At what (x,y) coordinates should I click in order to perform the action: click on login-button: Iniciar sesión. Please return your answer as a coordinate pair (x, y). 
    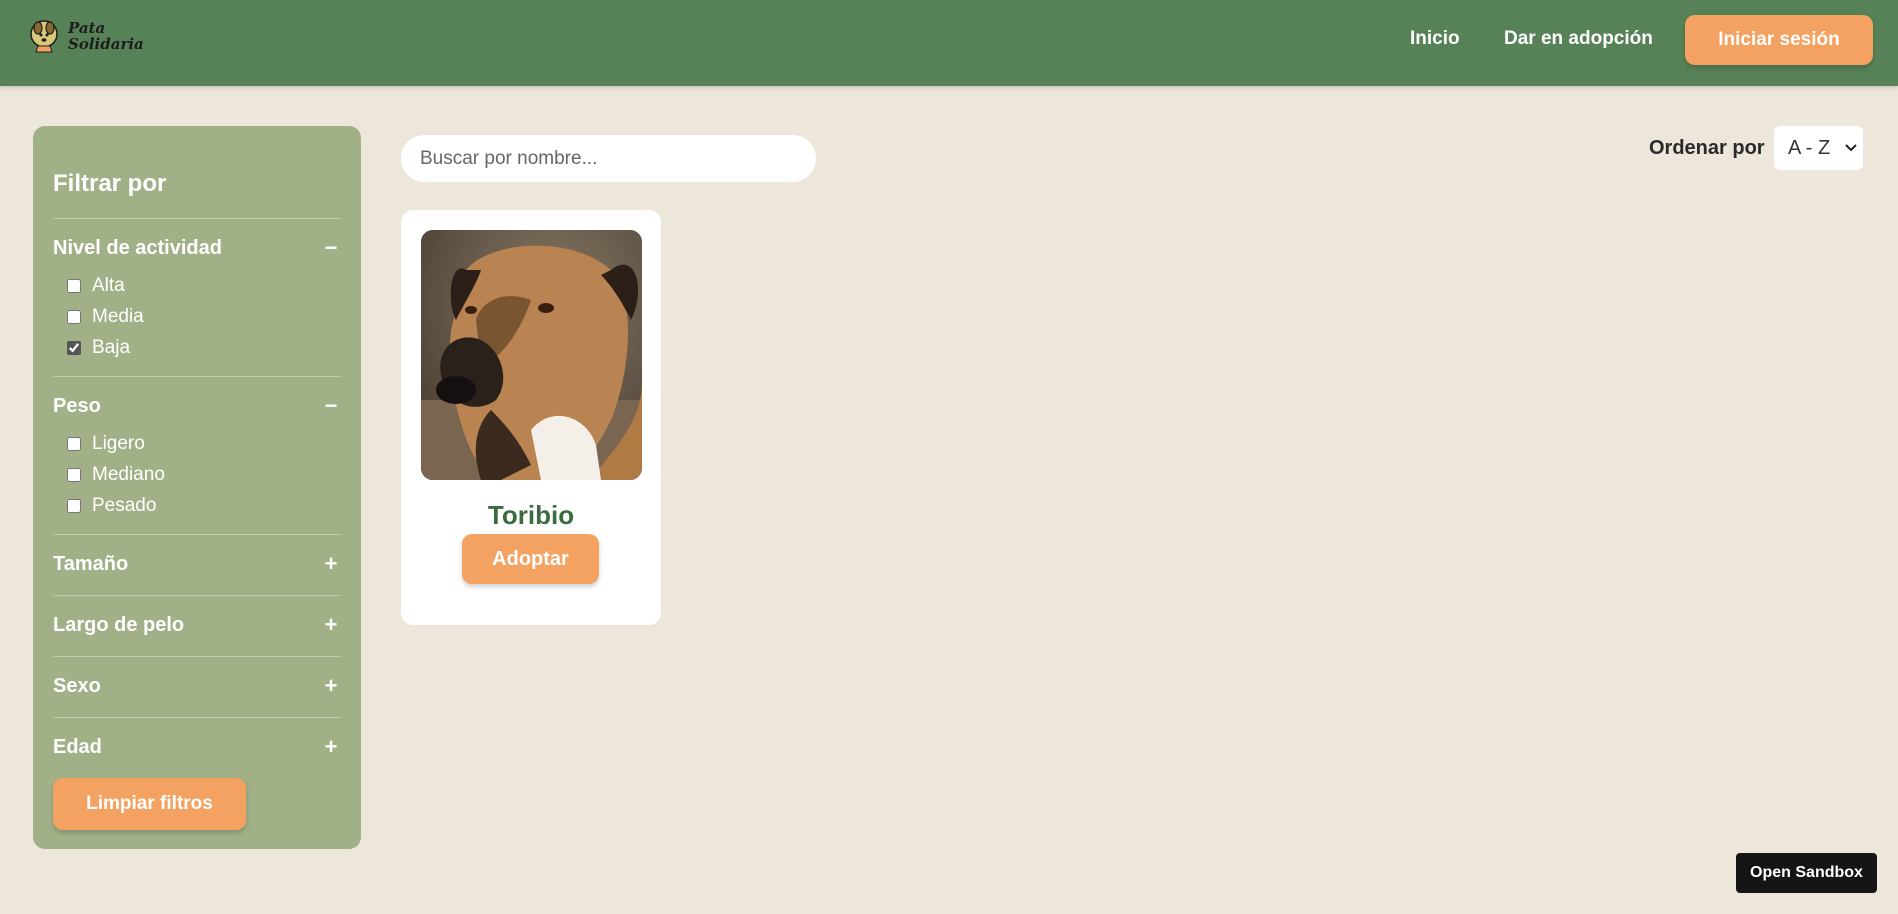
    Looking at the image, I should click on (1779, 40).